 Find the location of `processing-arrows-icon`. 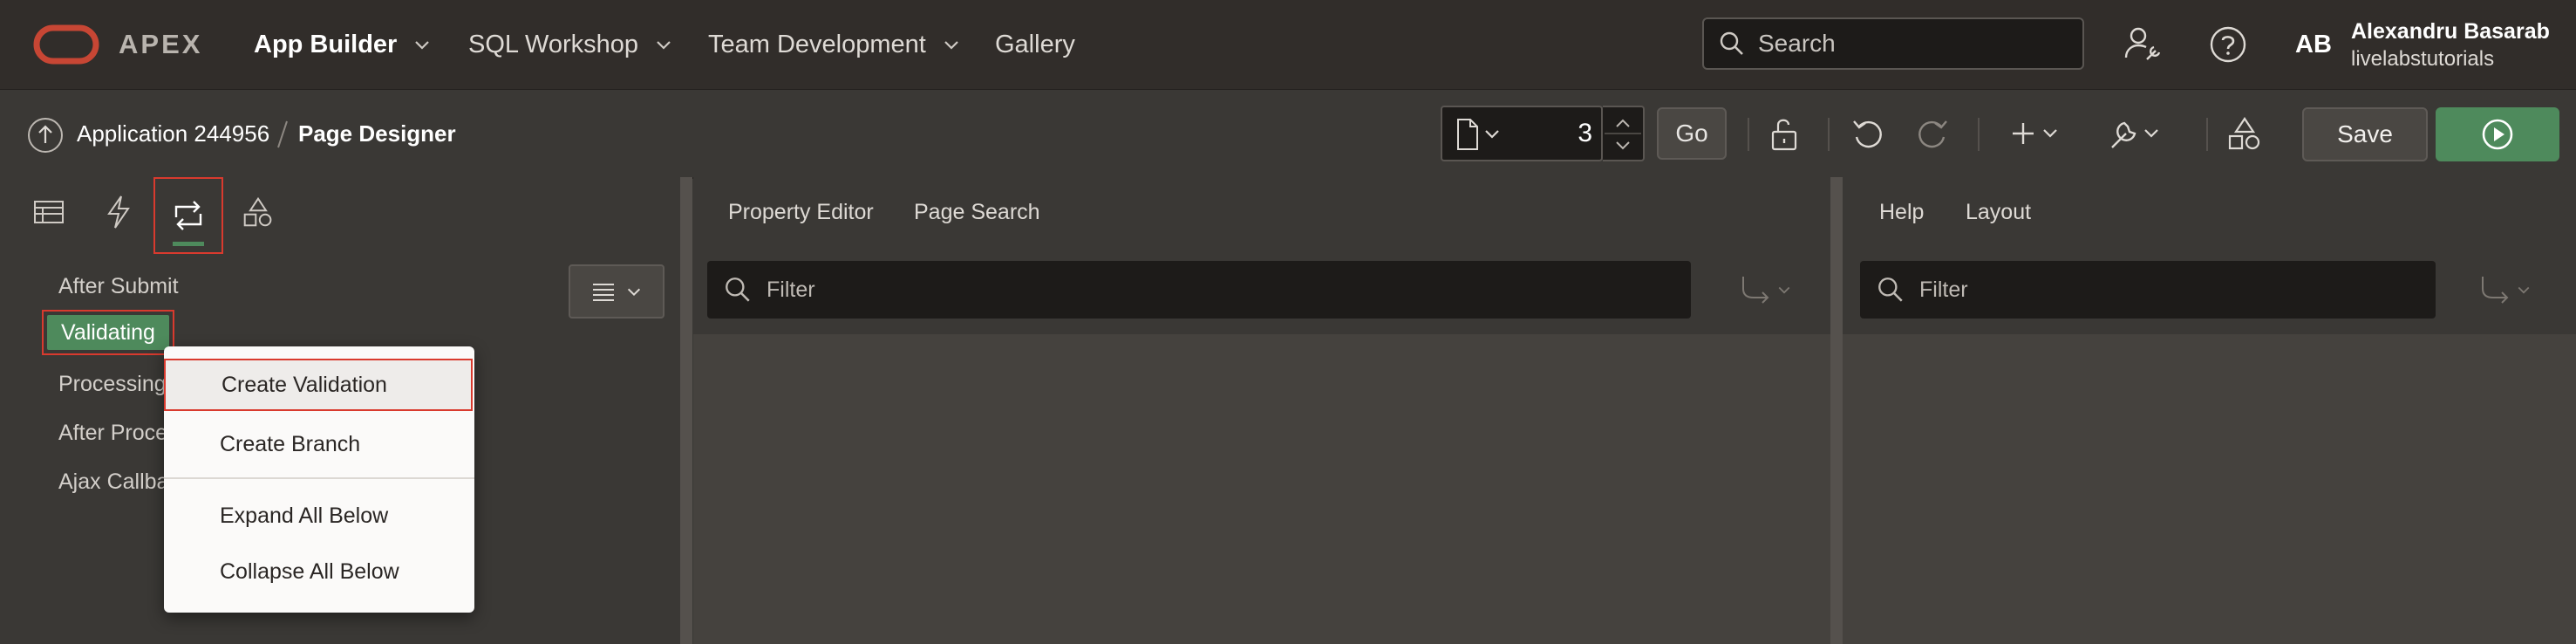

processing-arrows-icon is located at coordinates (188, 215).